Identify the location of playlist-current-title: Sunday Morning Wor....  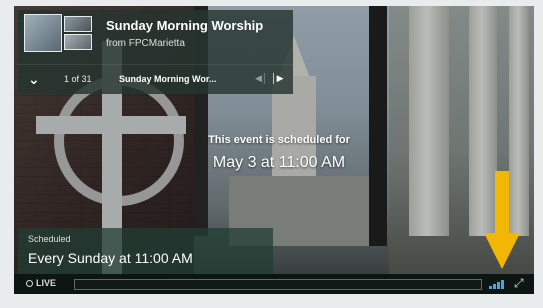
(167, 79).